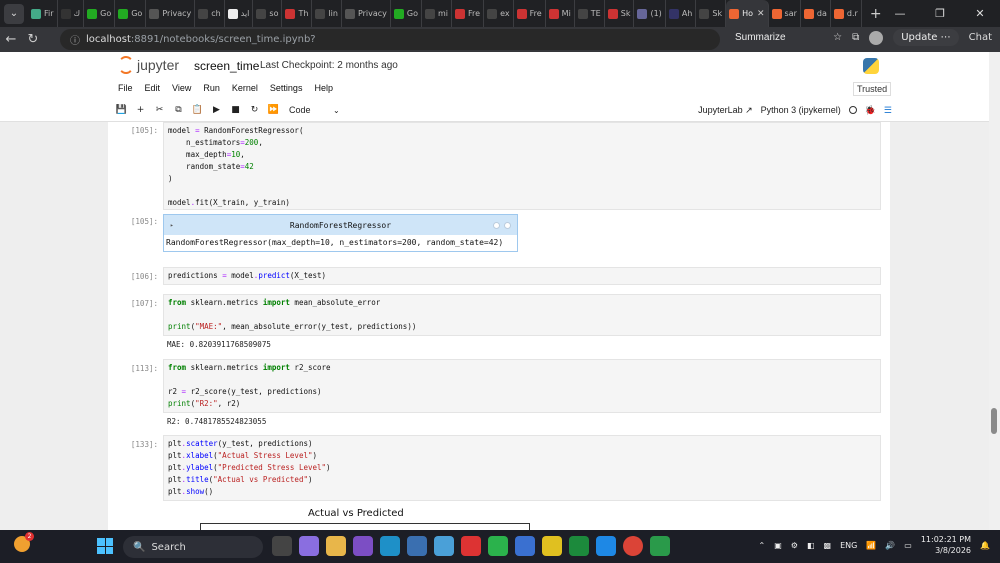  What do you see at coordinates (855, 37) in the screenshot?
I see `extensions-icon: ⧉` at bounding box center [855, 37].